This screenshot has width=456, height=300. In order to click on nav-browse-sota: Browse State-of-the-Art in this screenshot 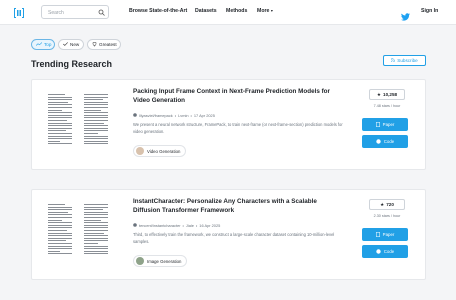, I will do `click(158, 11)`.